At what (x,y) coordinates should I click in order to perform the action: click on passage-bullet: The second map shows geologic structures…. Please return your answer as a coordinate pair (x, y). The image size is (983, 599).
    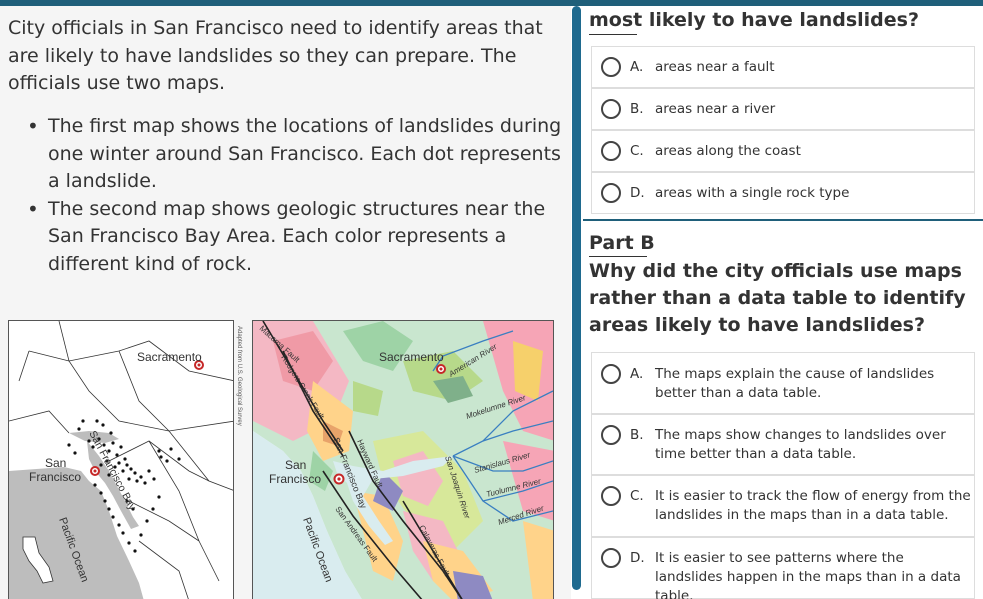
    Looking at the image, I should click on (298, 237).